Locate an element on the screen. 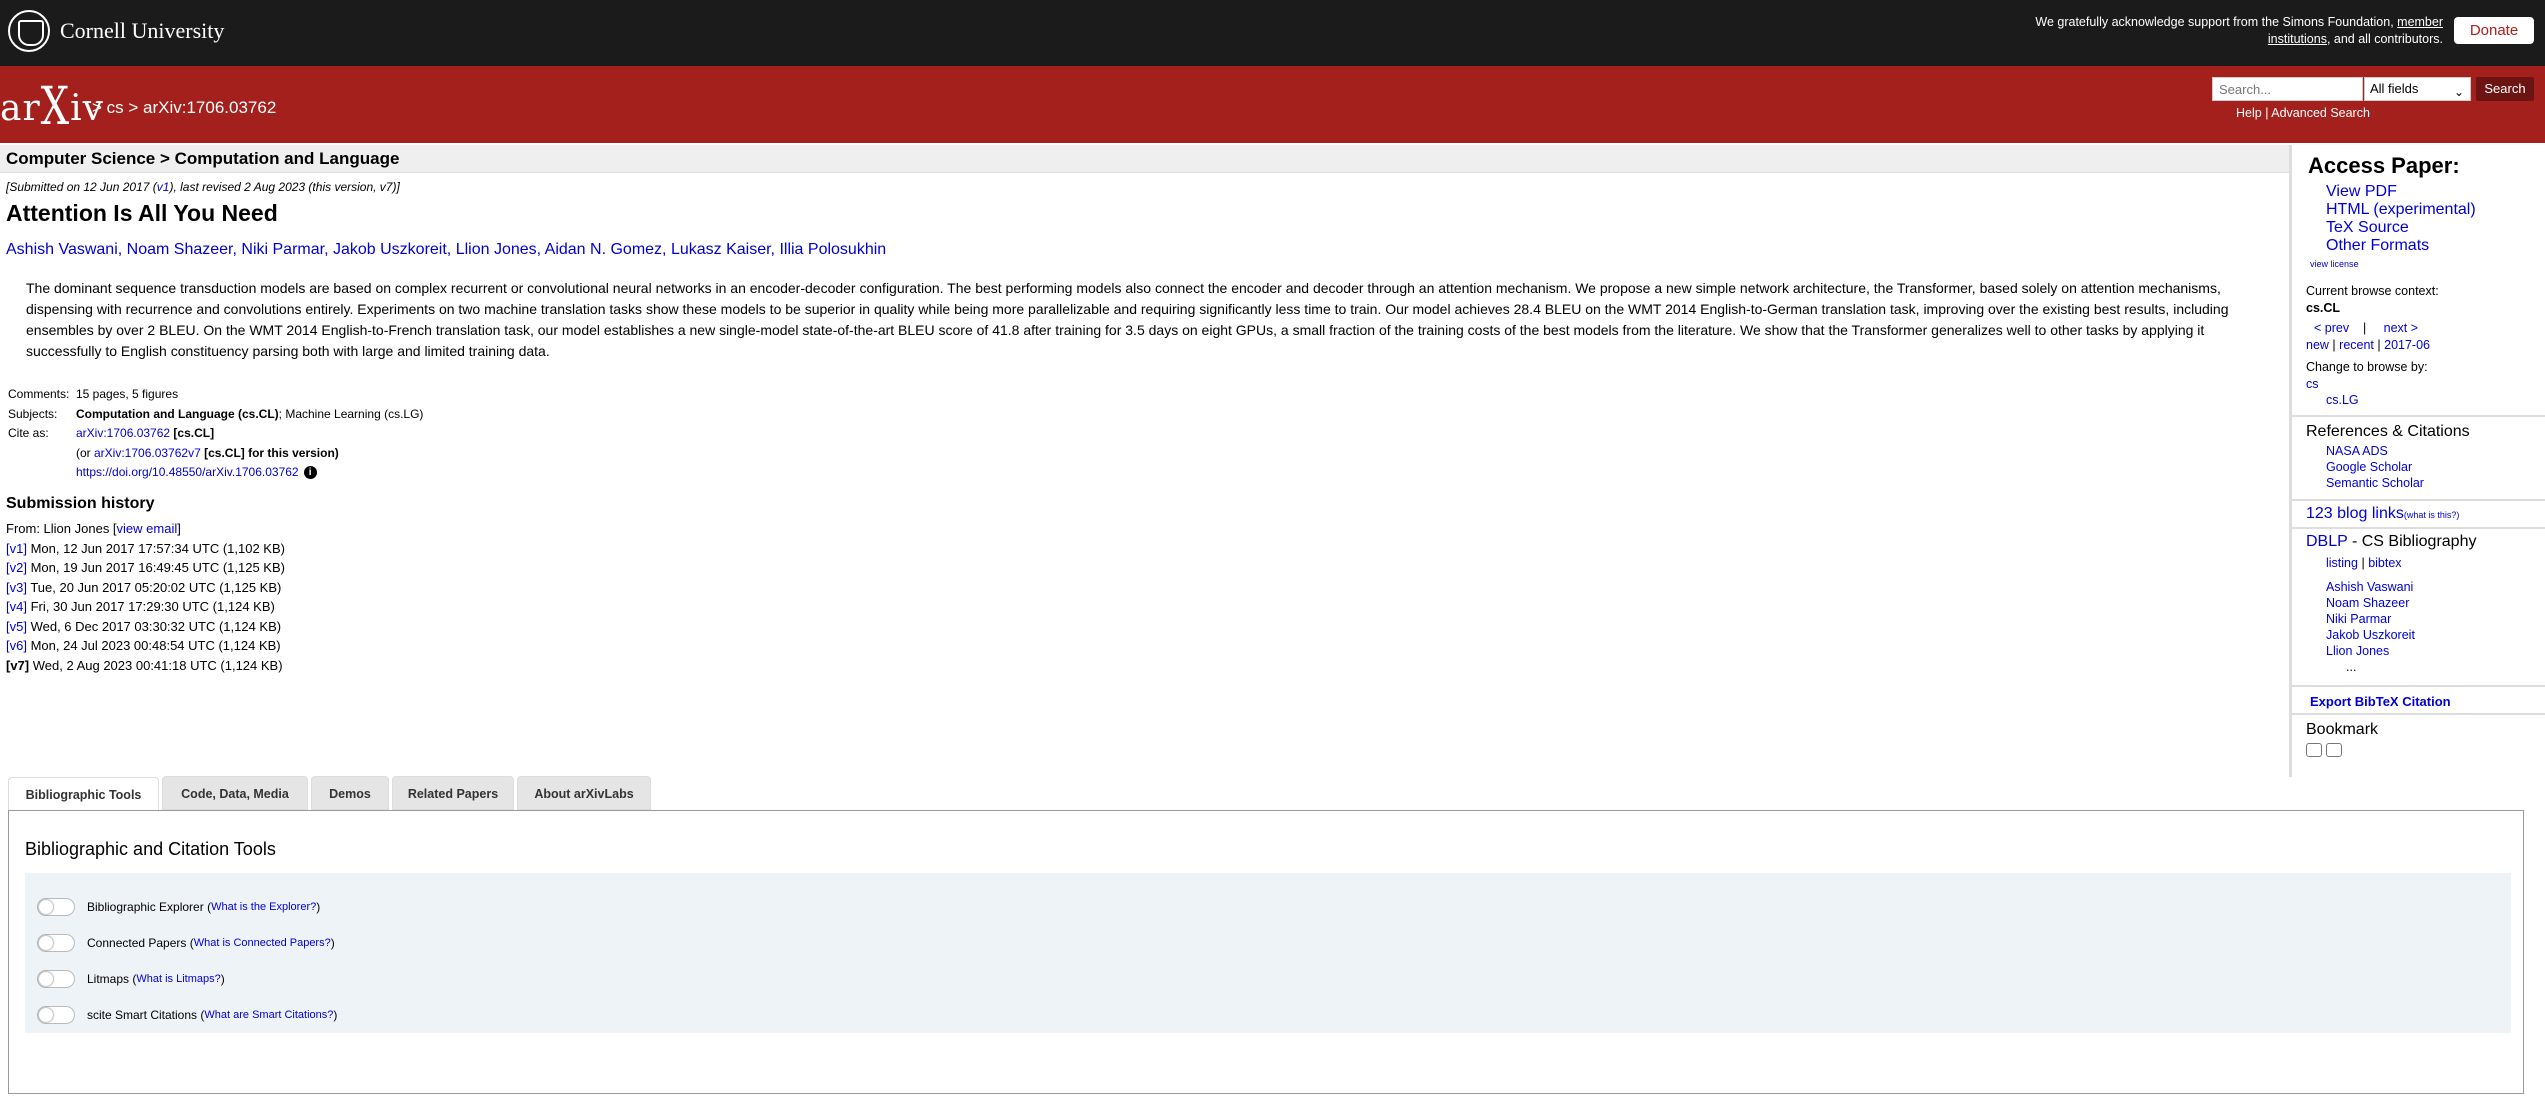 This screenshot has height=1111, width=2545. prev-link: < prev is located at coordinates (2331, 328).